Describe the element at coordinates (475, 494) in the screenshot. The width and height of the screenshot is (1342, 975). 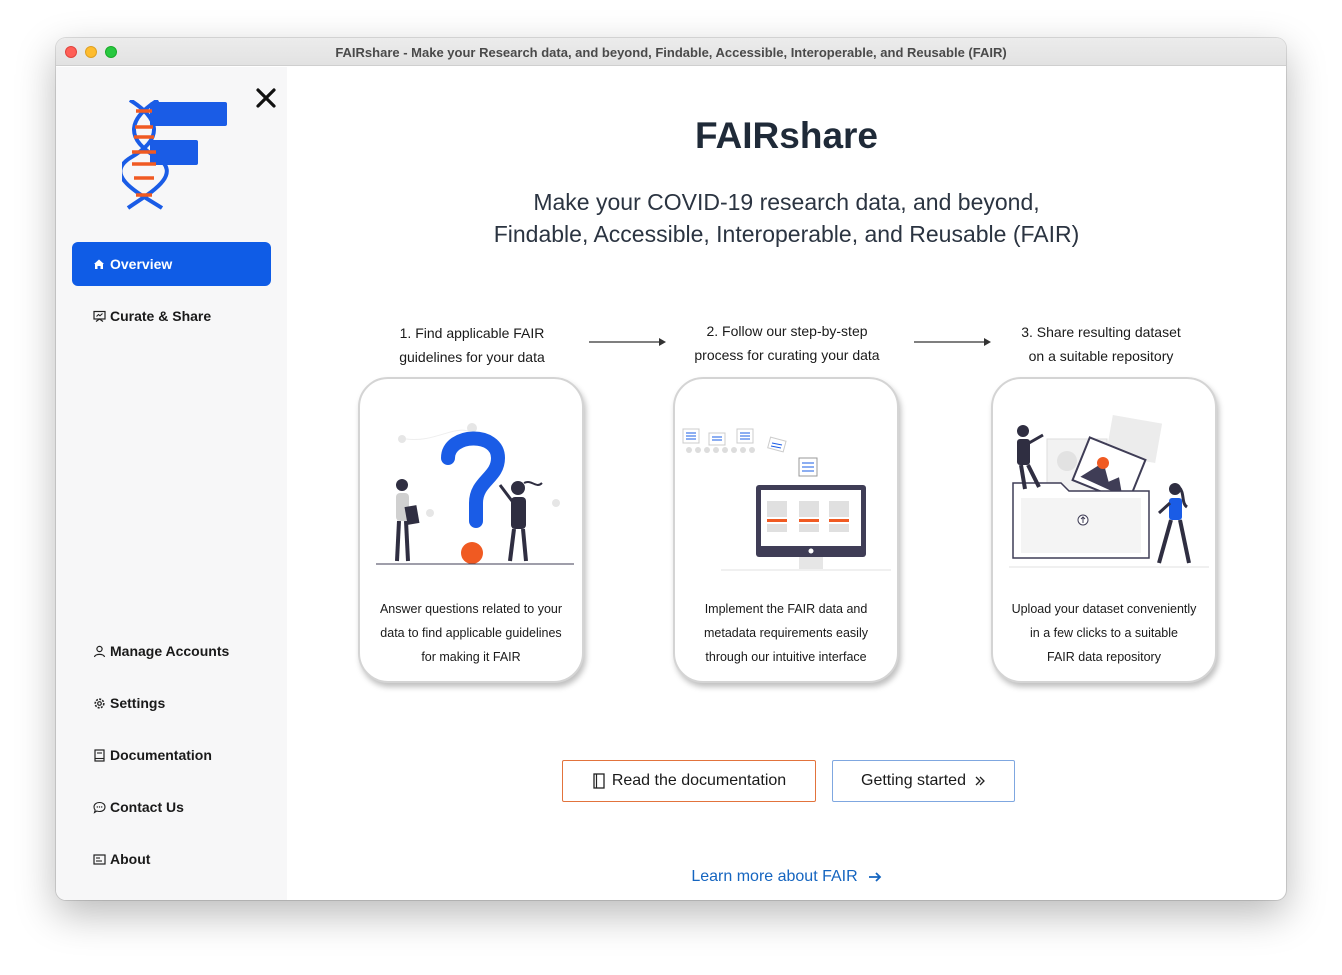
I see `question-illustration` at that location.